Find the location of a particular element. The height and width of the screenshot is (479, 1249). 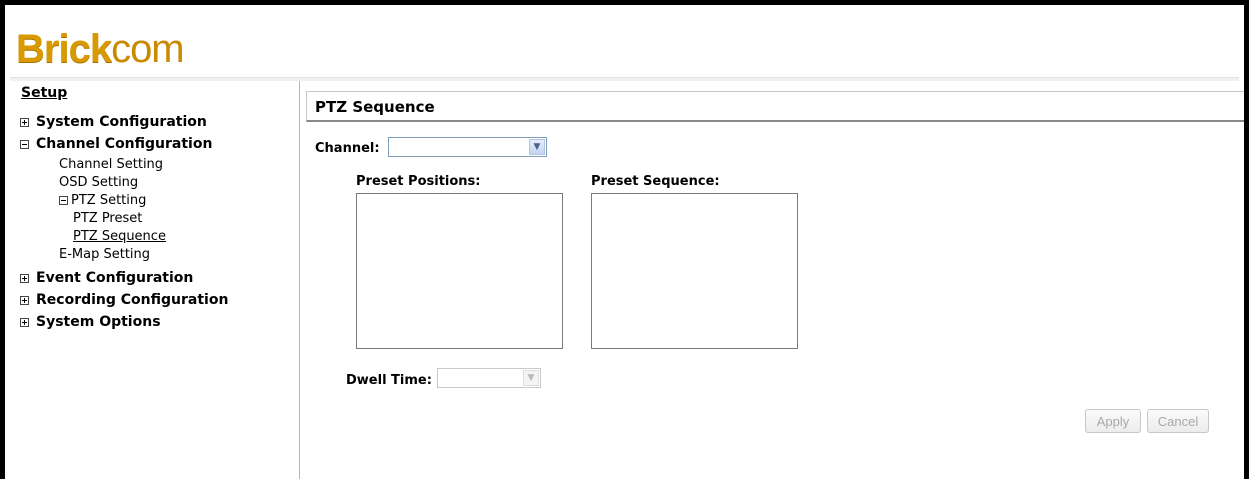

sidebar-item-ptz-sequence: PTZ Sequence is located at coordinates (119, 236).